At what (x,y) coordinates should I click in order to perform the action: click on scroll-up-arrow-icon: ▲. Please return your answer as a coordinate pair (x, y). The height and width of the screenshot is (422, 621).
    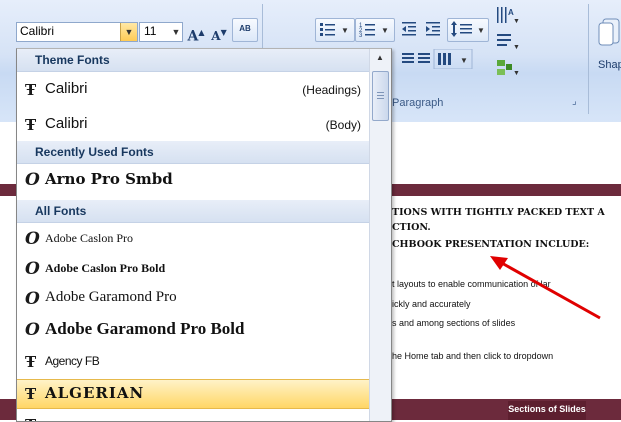
    Looking at the image, I should click on (380, 58).